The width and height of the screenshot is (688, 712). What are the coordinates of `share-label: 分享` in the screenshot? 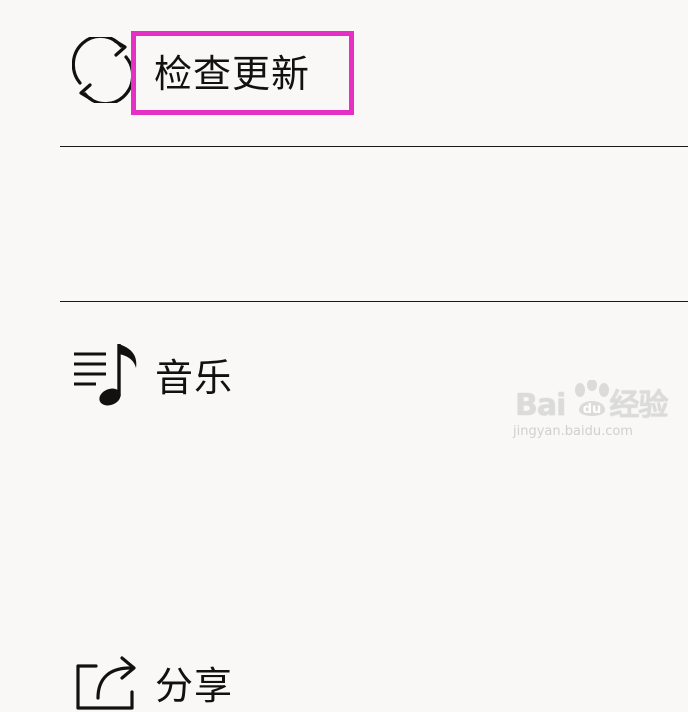 It's located at (194, 686).